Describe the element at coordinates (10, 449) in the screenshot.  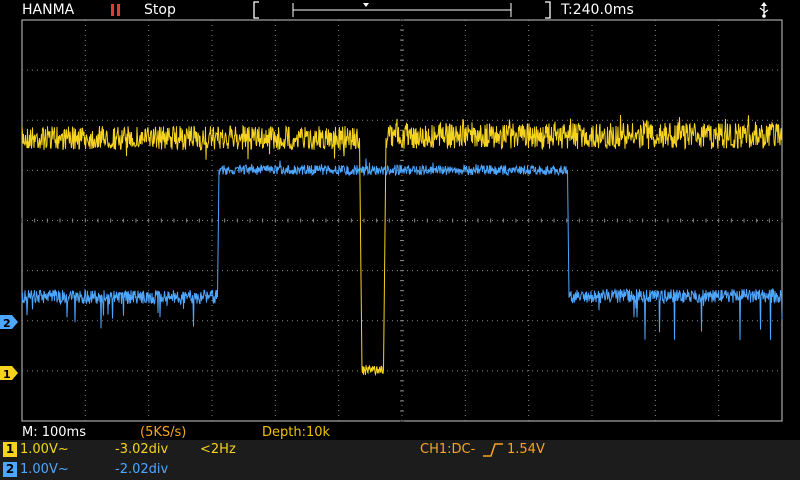
I see `ch1-badge: 1` at that location.